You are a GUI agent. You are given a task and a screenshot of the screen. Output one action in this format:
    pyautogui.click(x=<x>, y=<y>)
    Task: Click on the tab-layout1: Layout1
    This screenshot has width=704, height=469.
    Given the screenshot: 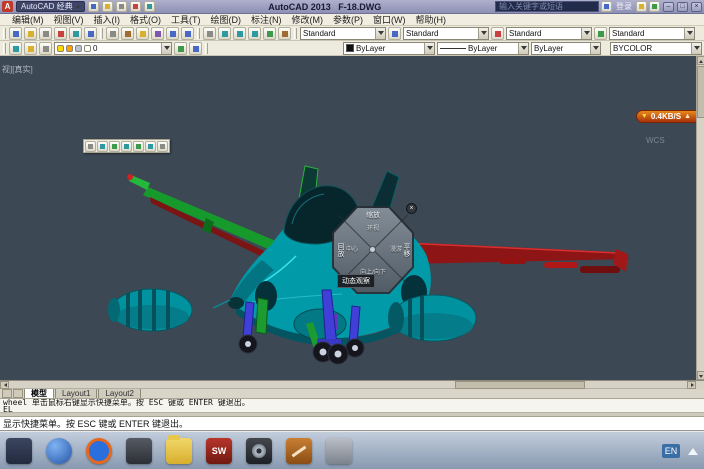 What is the action you would take?
    pyautogui.click(x=76, y=393)
    